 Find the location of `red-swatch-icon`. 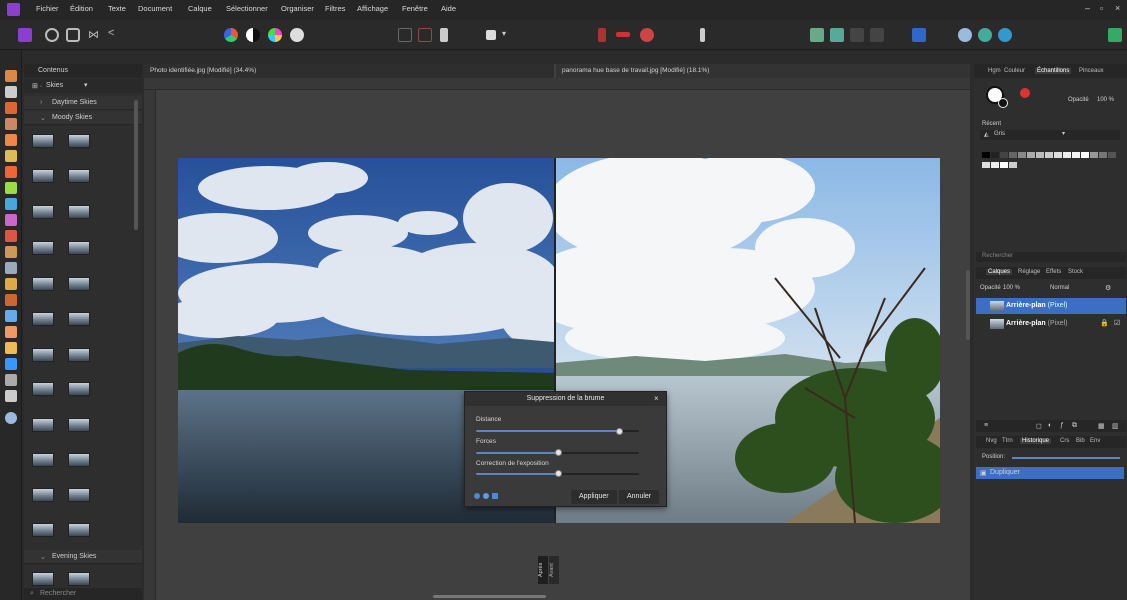

red-swatch-icon is located at coordinates (602, 35).